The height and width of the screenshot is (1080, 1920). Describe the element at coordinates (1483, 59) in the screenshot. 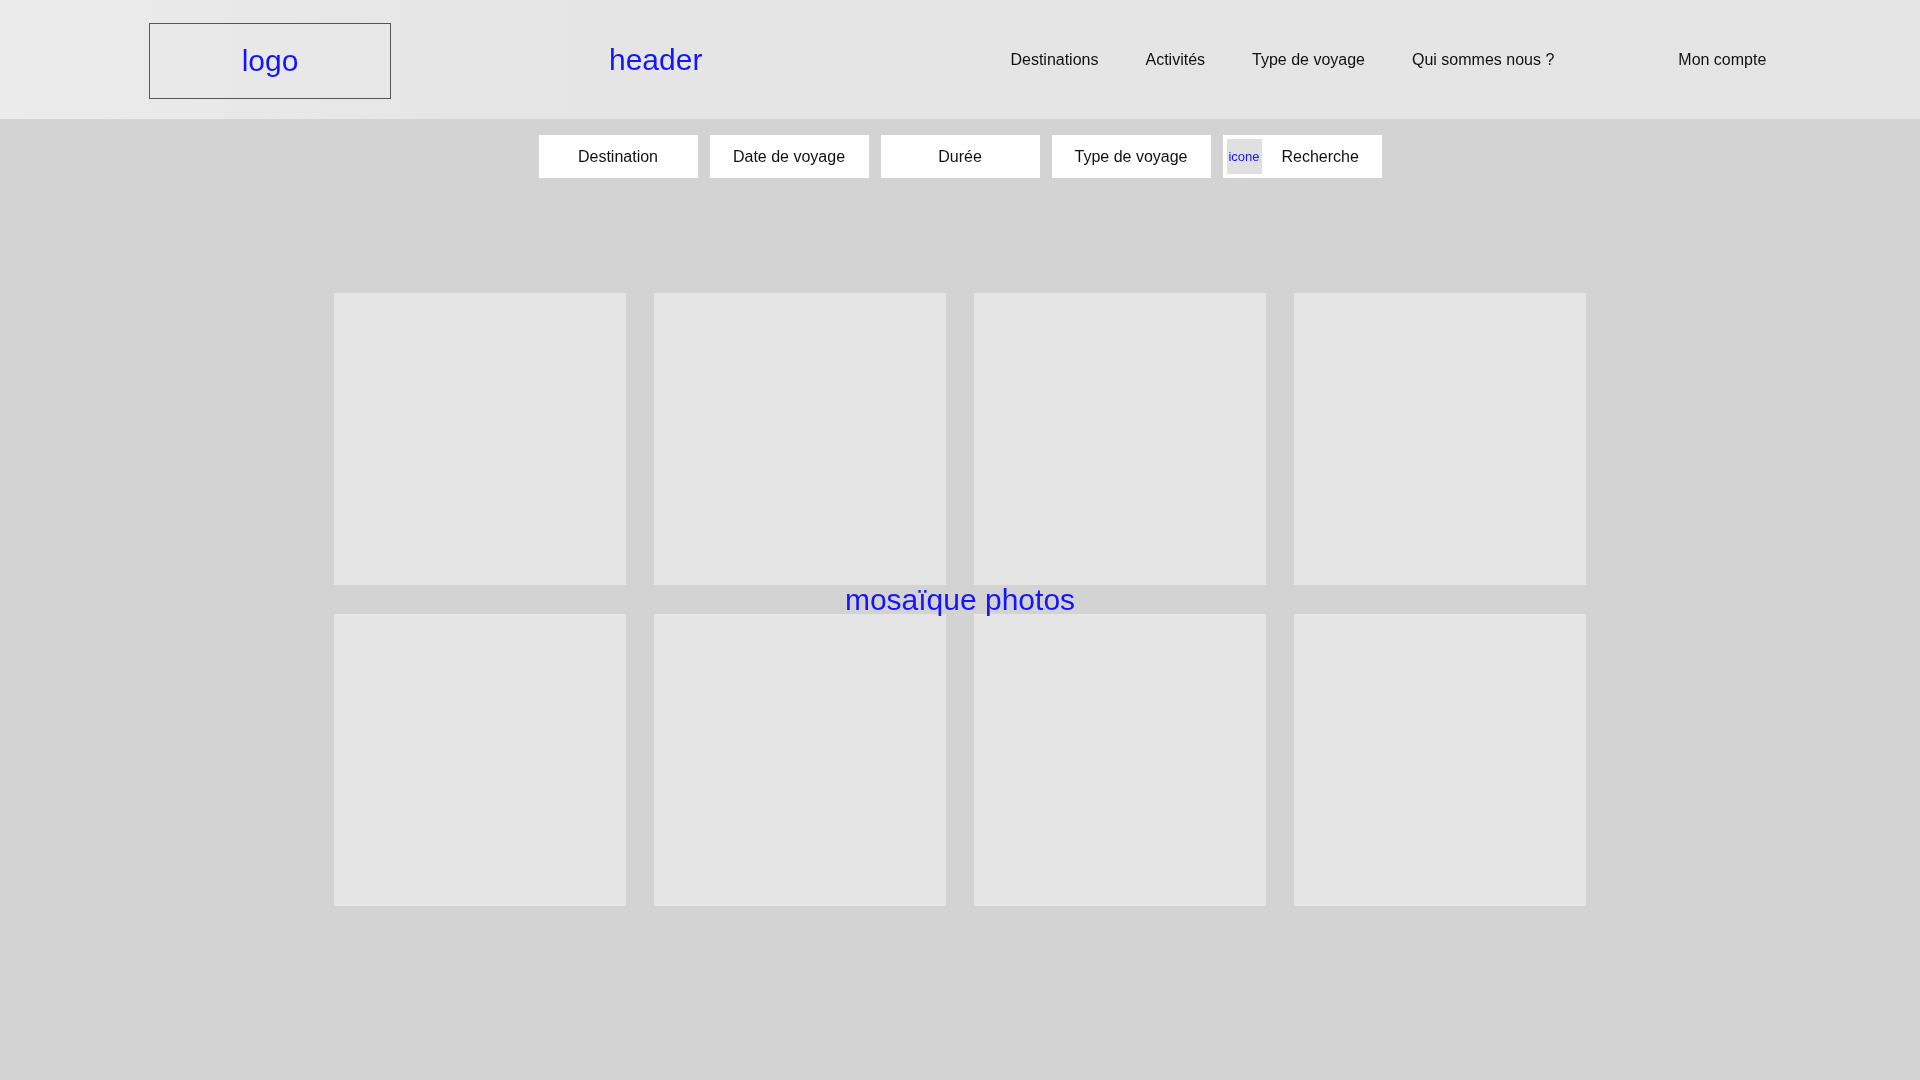

I see `nav-link: Qui sommes nous ?` at that location.